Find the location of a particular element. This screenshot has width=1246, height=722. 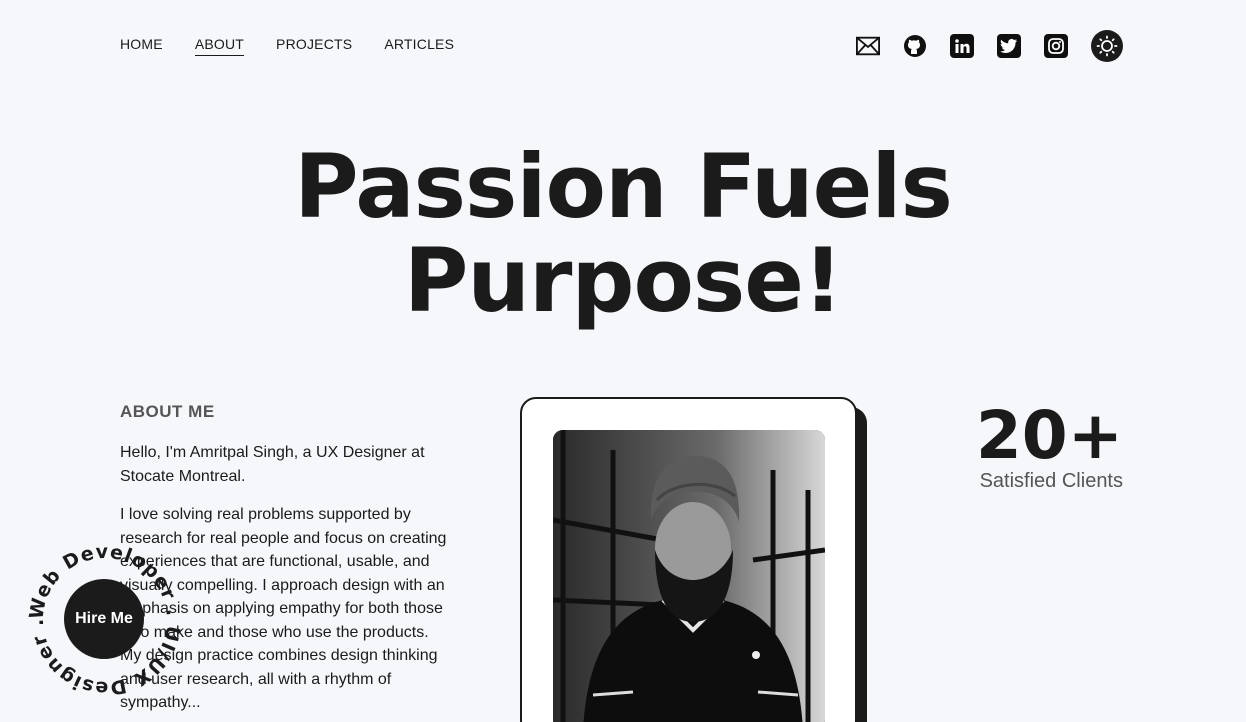

instagram-icon is located at coordinates (1056, 46).